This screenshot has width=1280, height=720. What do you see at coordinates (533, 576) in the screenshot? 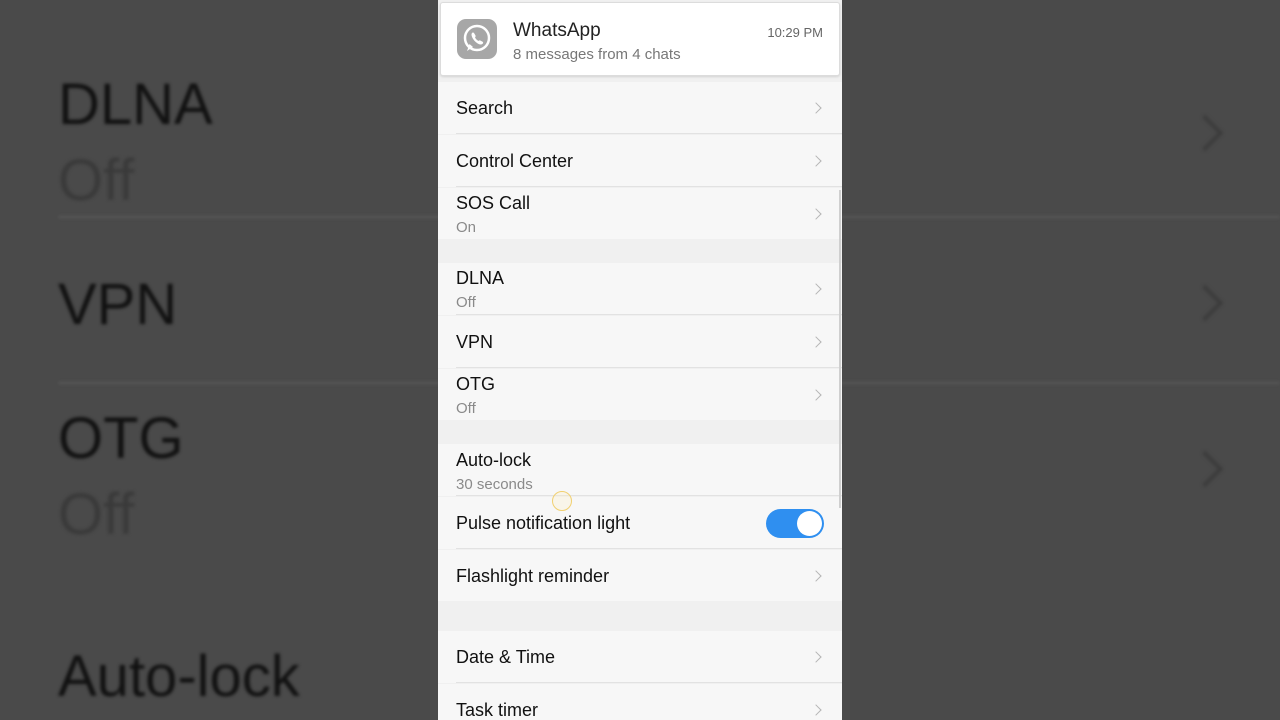
I see `setting-label: Flashlight reminder` at bounding box center [533, 576].